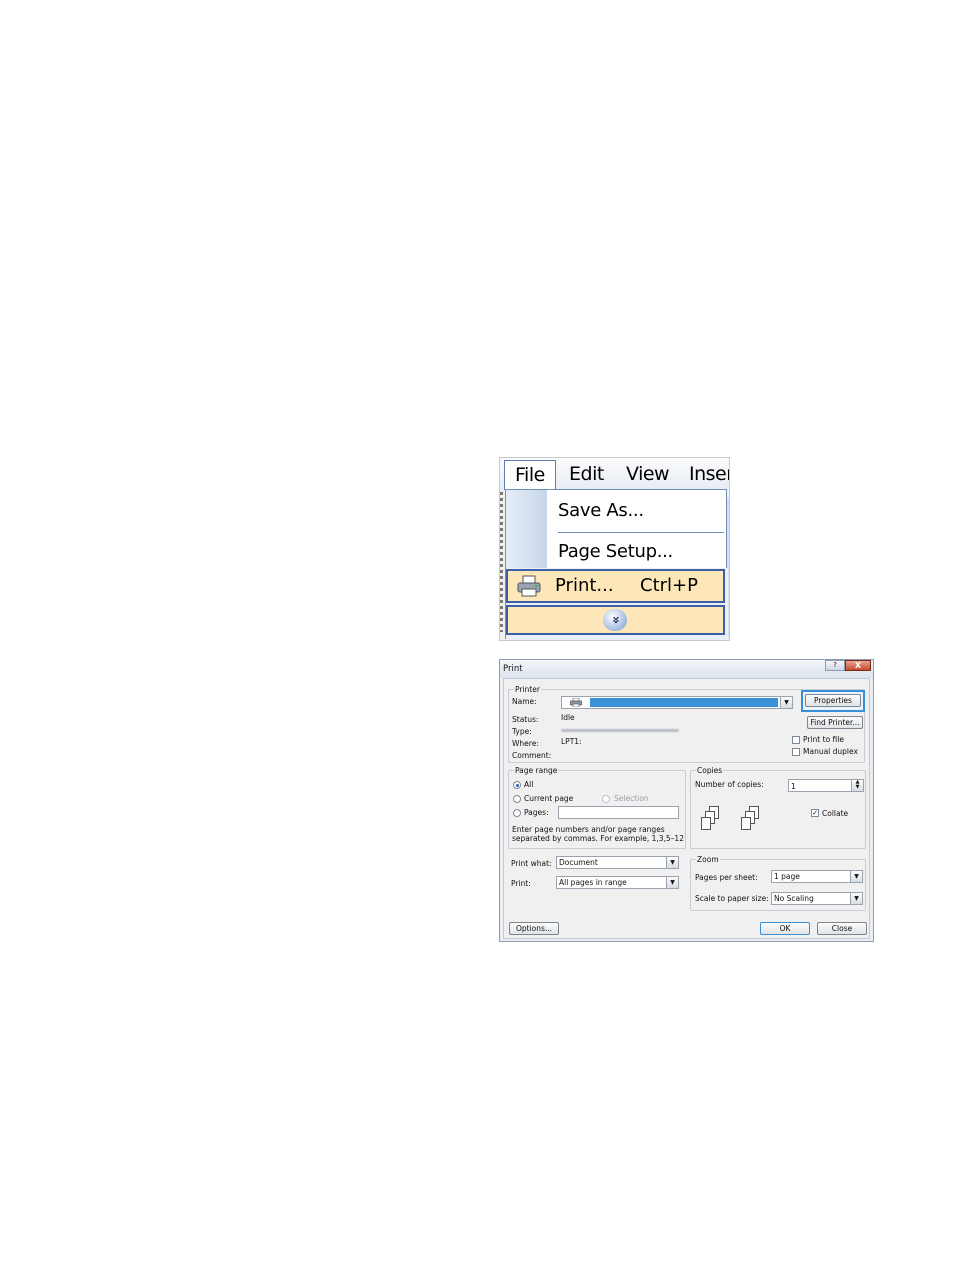  I want to click on type-label: Type:, so click(522, 731).